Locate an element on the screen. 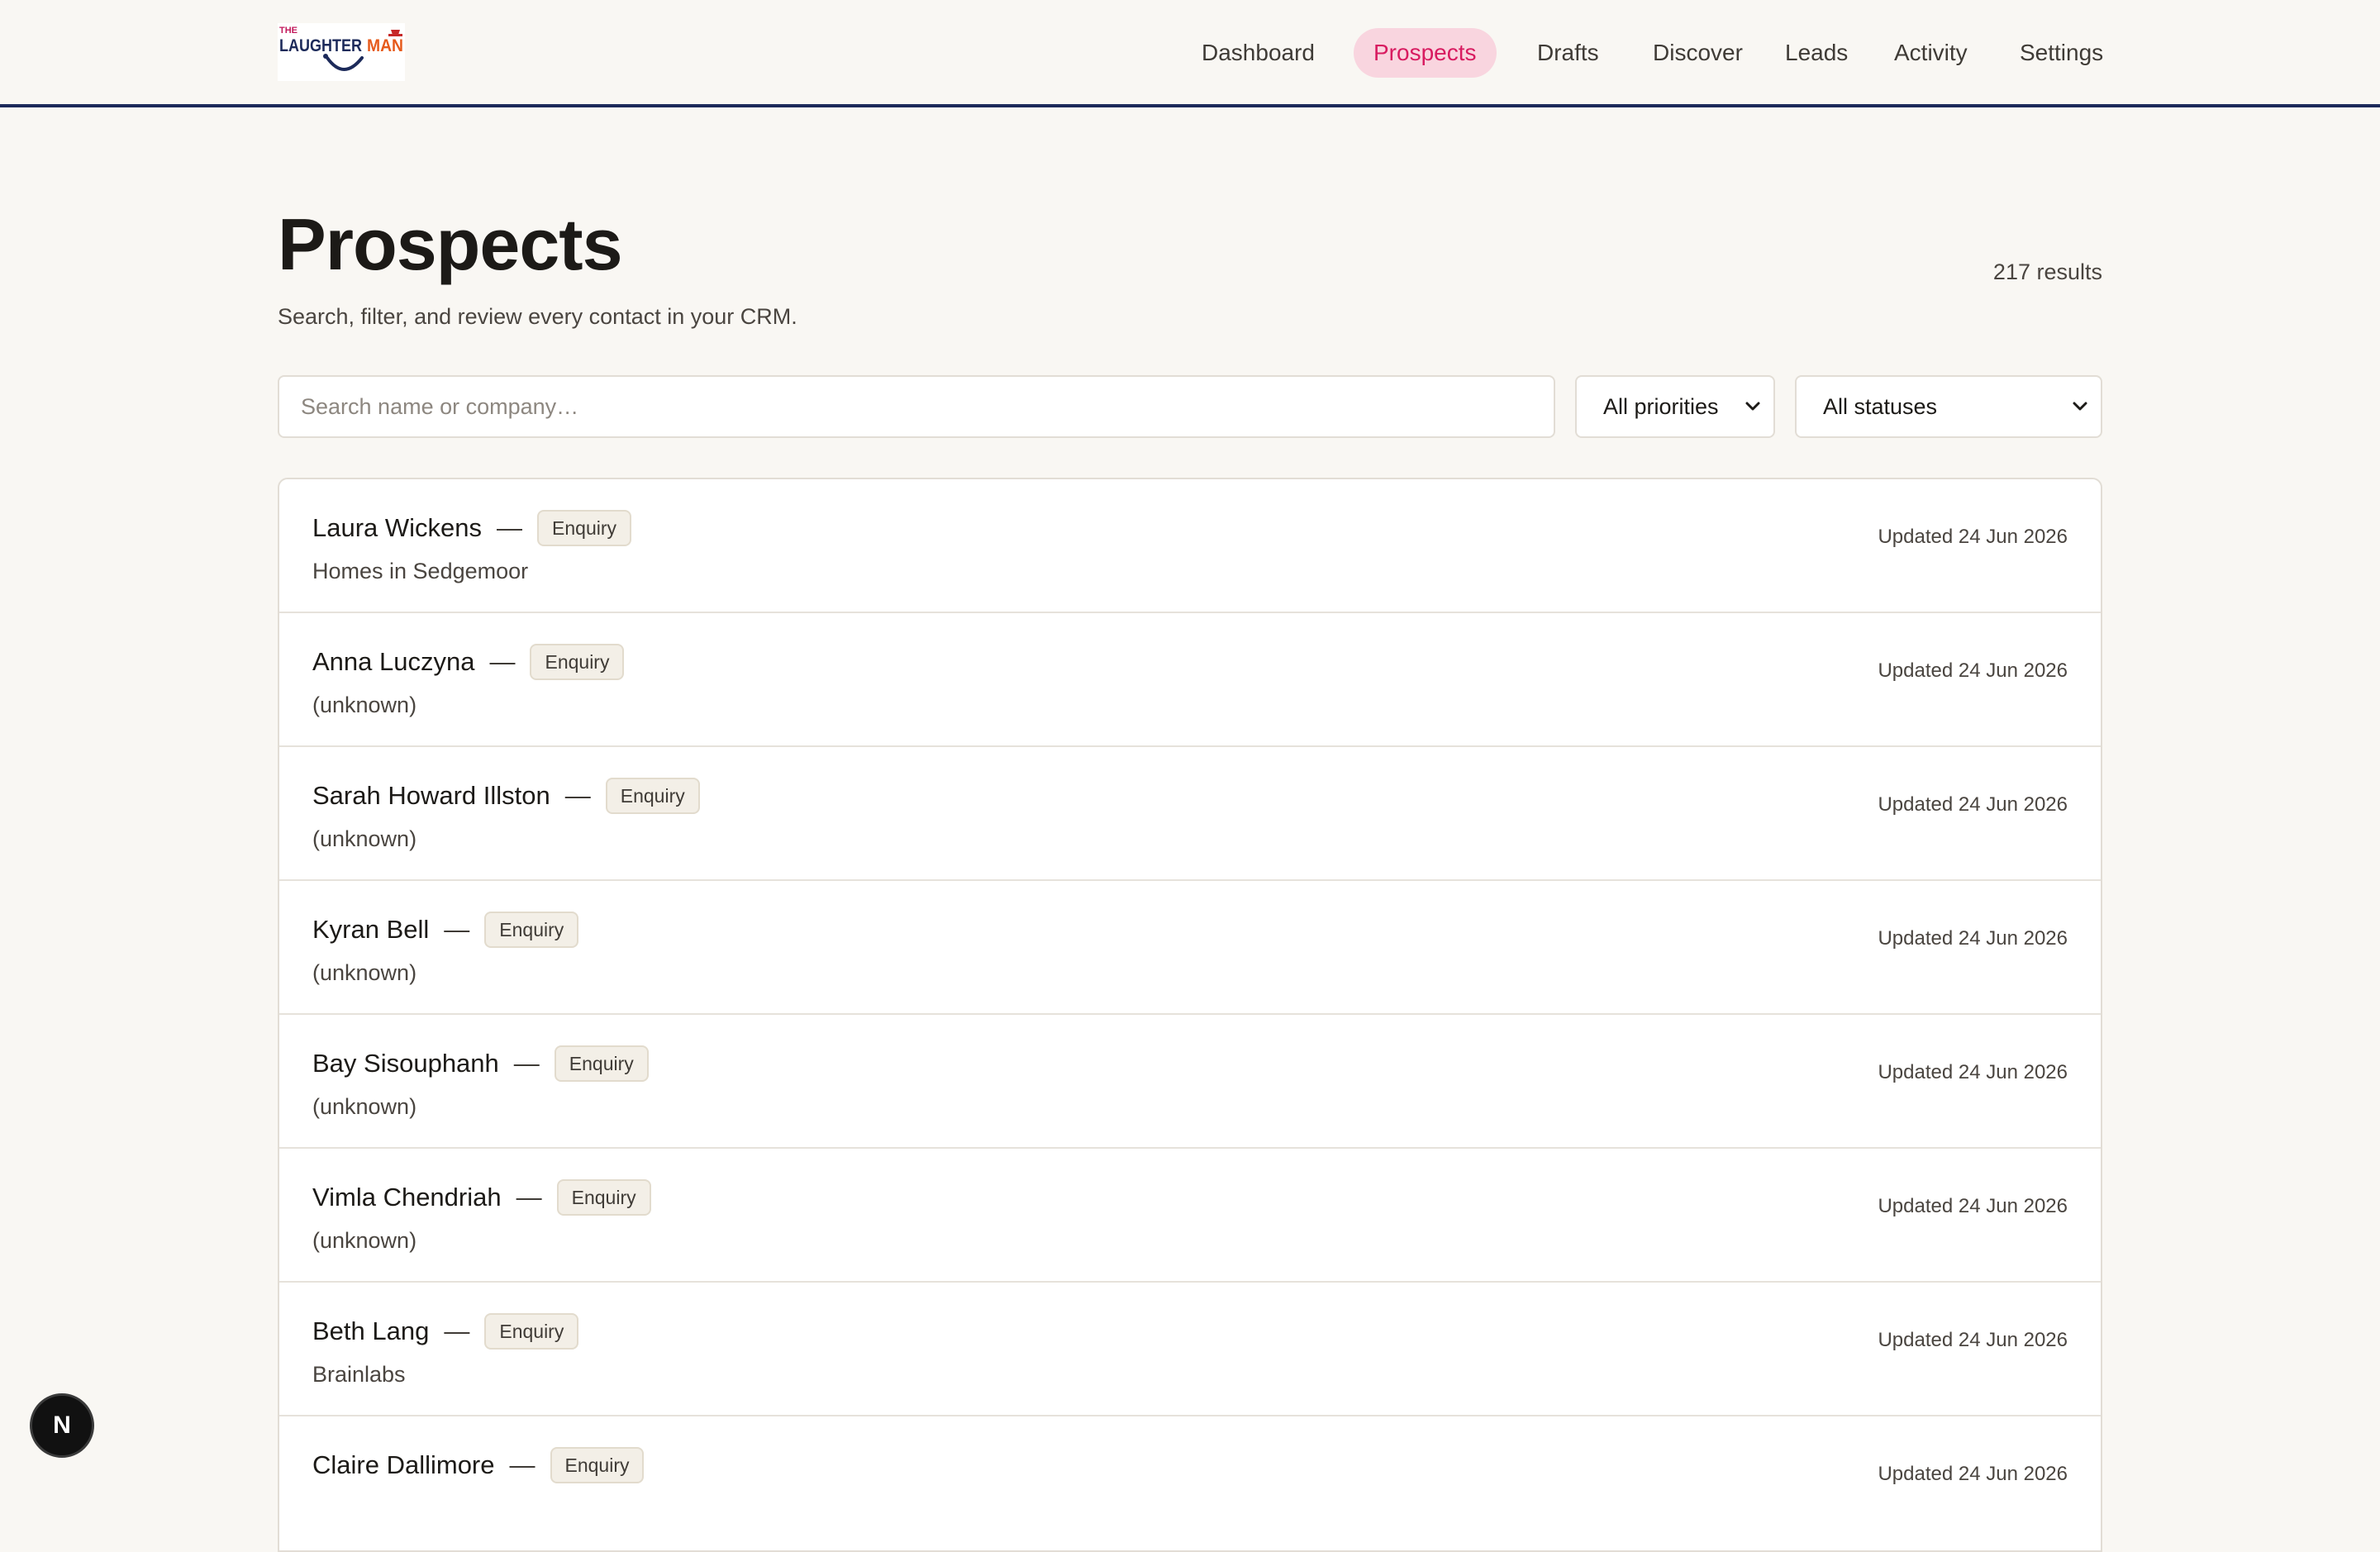  result-count: 217 results is located at coordinates (2047, 271).